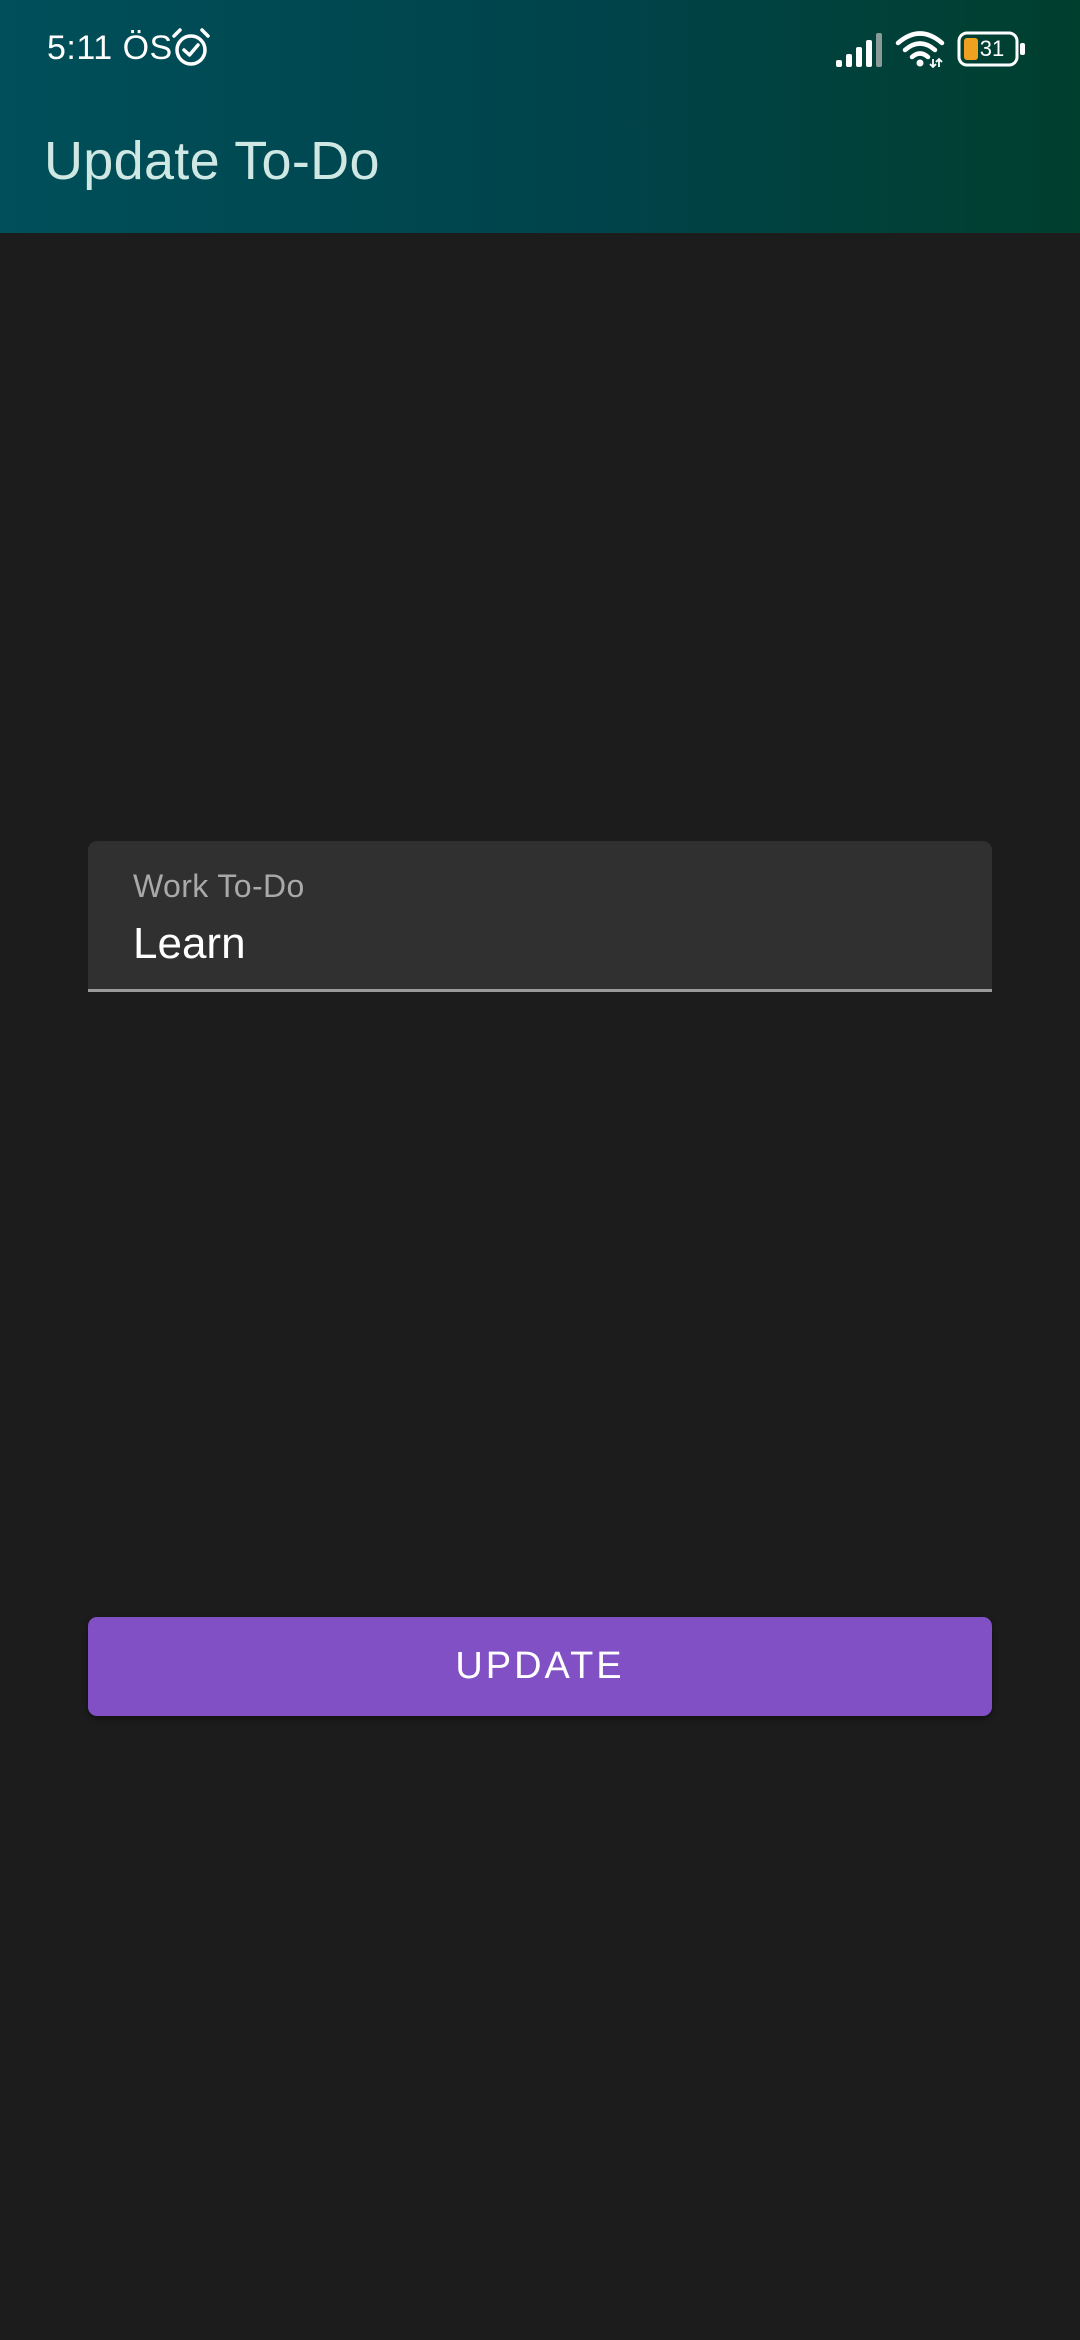 This screenshot has width=1080, height=2340. Describe the element at coordinates (540, 50) in the screenshot. I see `status-bar: 5:11 ÖS 31` at that location.